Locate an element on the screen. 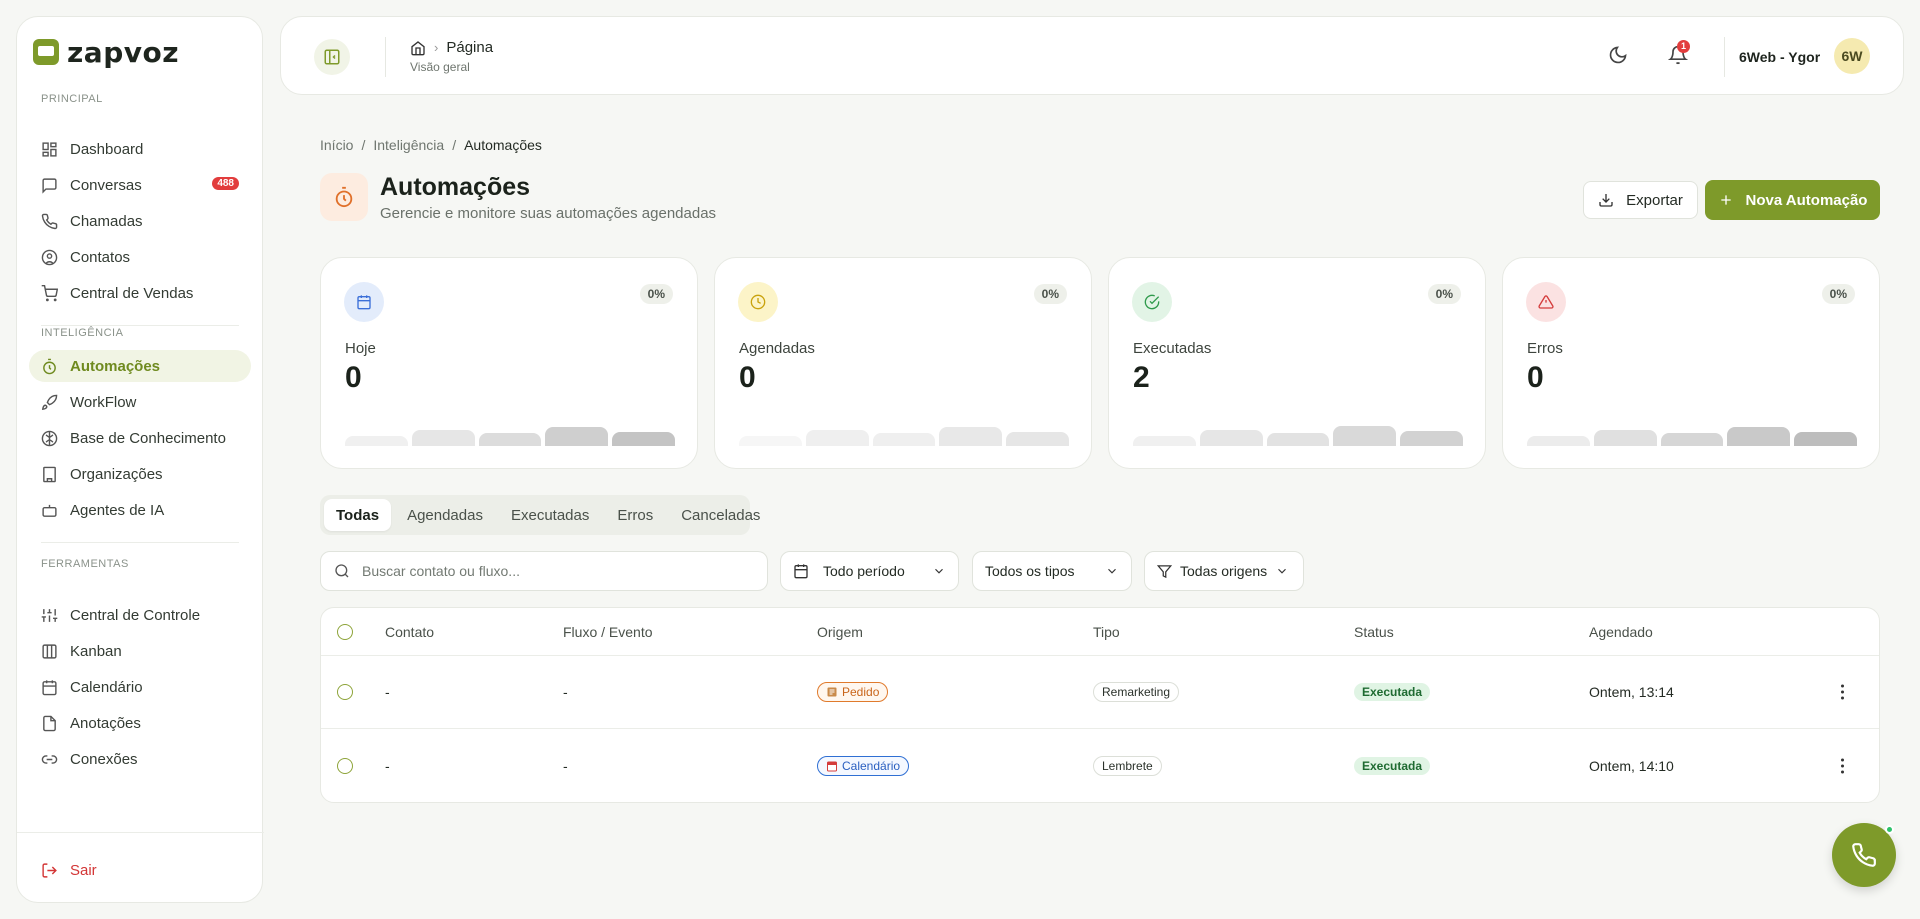 The image size is (1920, 919). sidebar-item-calendario: Calendário is located at coordinates (140, 687).